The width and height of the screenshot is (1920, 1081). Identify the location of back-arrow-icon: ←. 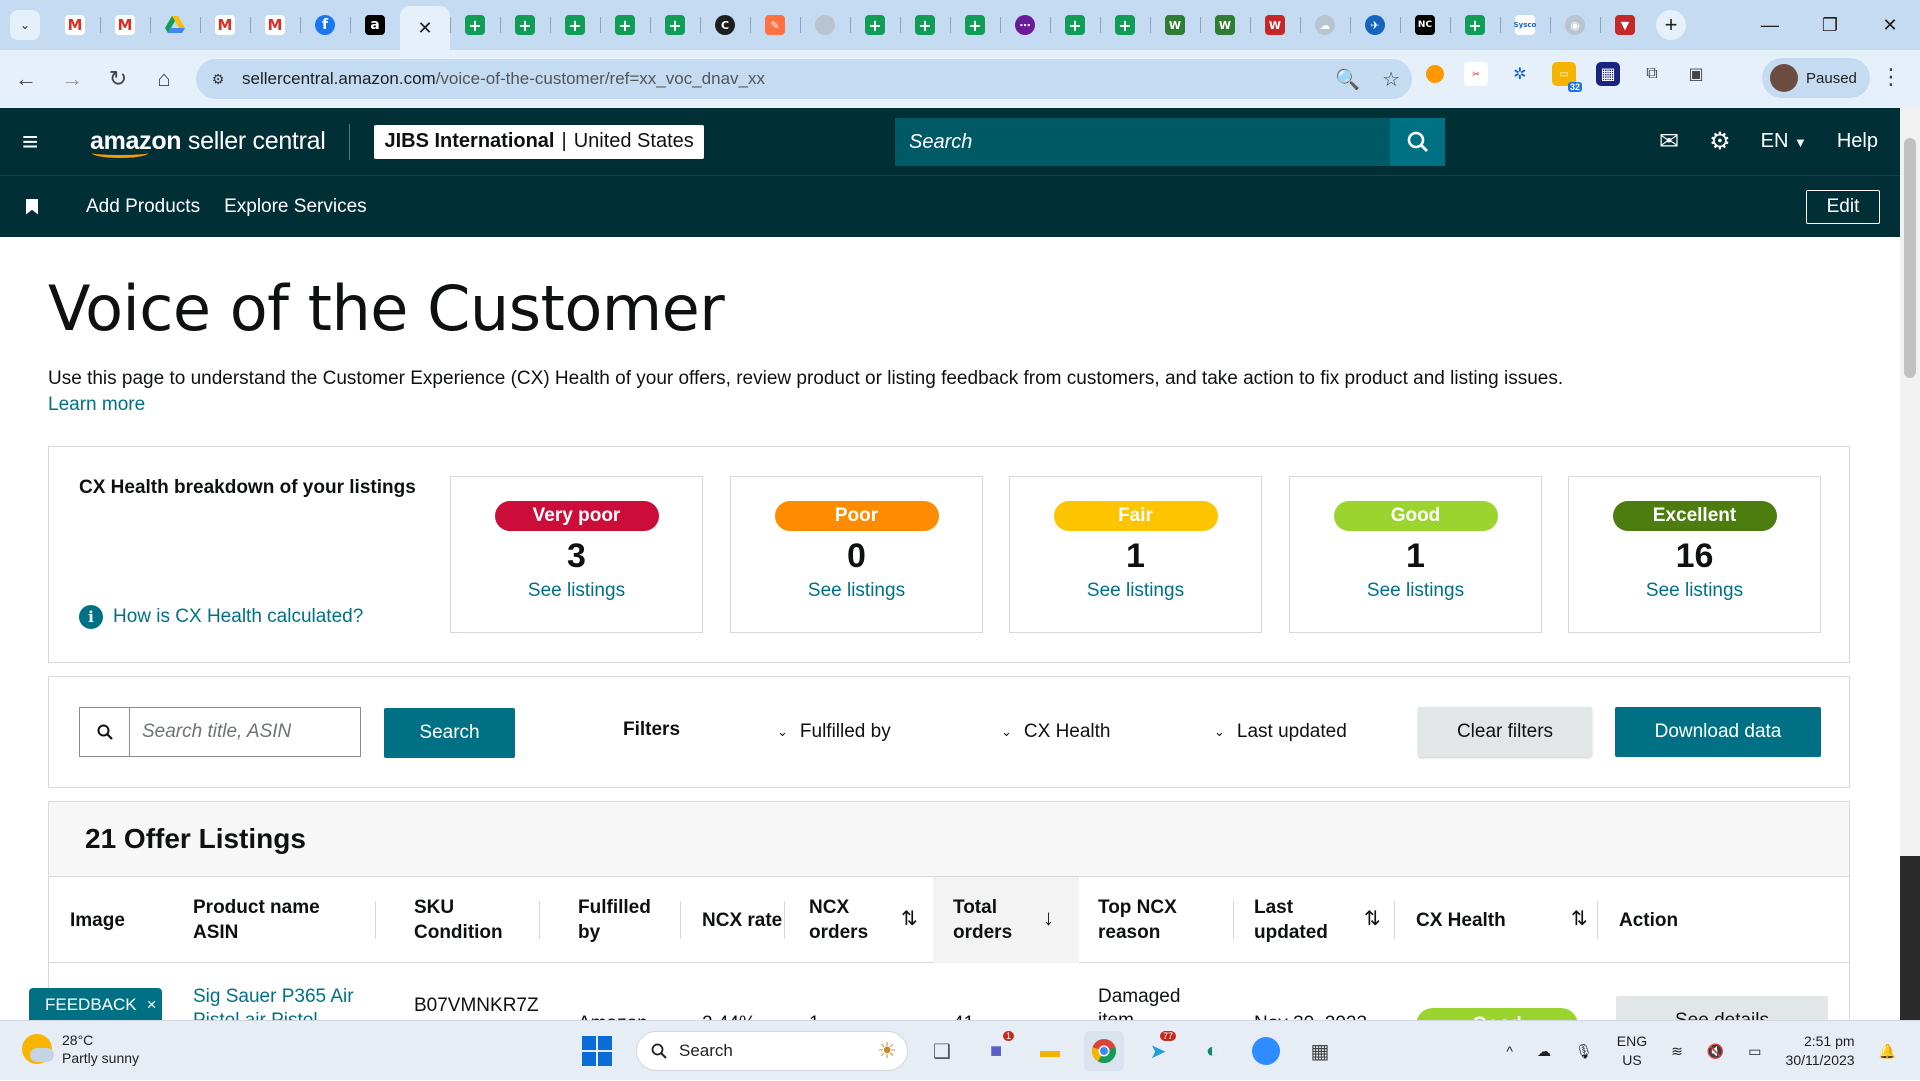
(26, 79).